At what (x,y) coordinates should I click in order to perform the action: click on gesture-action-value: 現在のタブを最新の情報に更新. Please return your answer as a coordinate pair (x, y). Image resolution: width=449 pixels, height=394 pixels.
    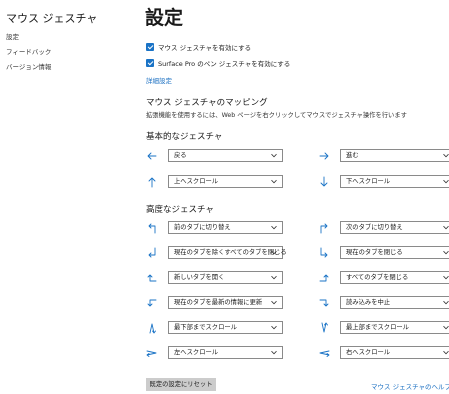
    Looking at the image, I should click on (218, 302).